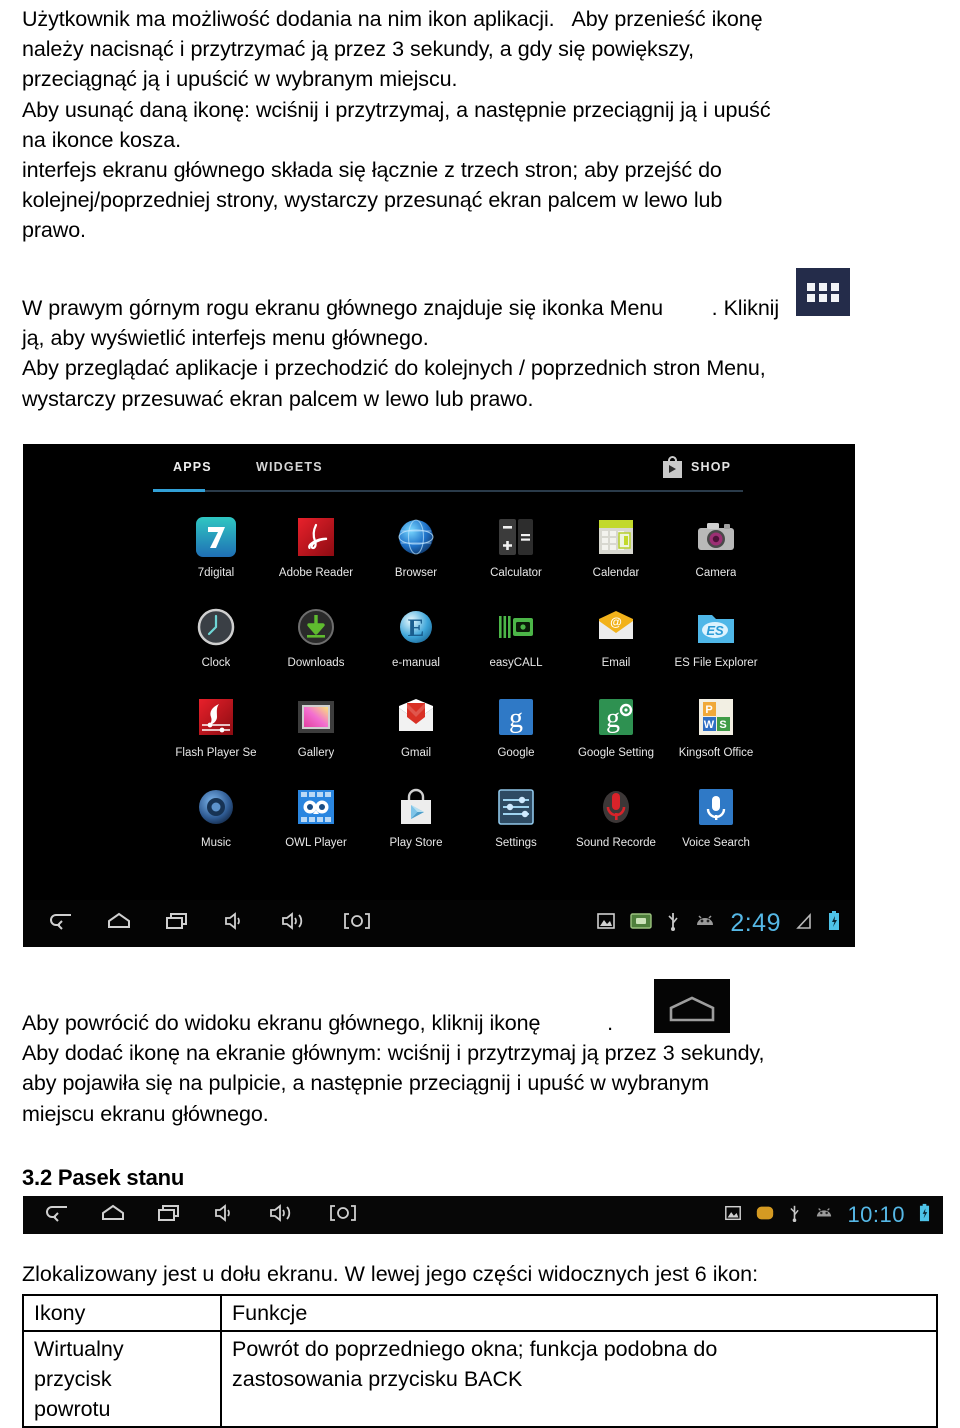 The width and height of the screenshot is (960, 1428). I want to click on app-item-easycall: easyCALL, so click(516, 643).